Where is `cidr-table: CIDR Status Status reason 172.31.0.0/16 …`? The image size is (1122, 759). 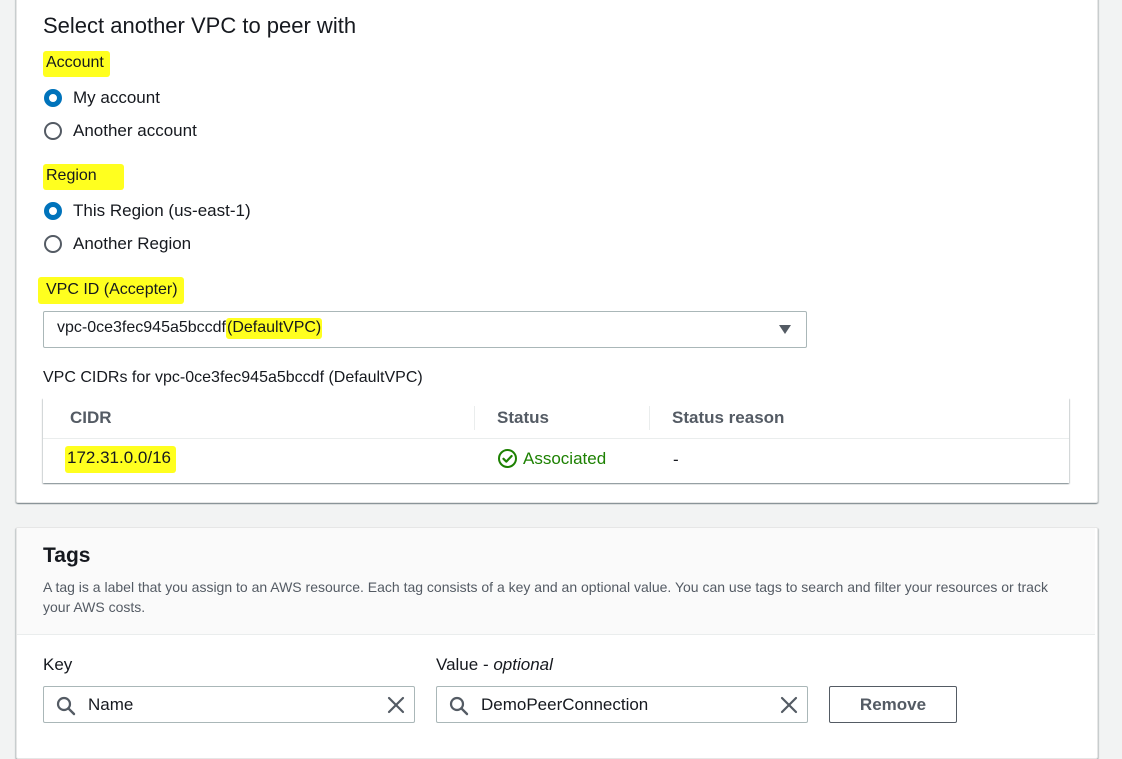
cidr-table: CIDR Status Status reason 172.31.0.0/16 … is located at coordinates (556, 440).